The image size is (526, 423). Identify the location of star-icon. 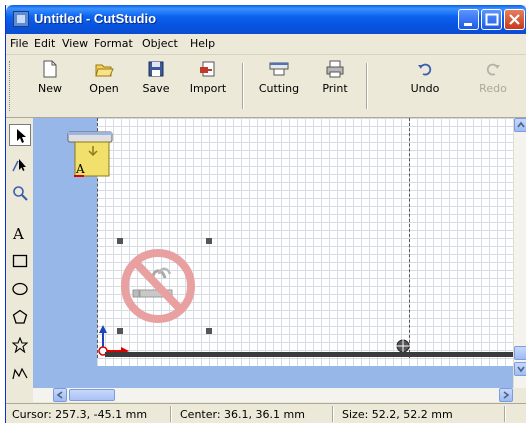
(20, 345).